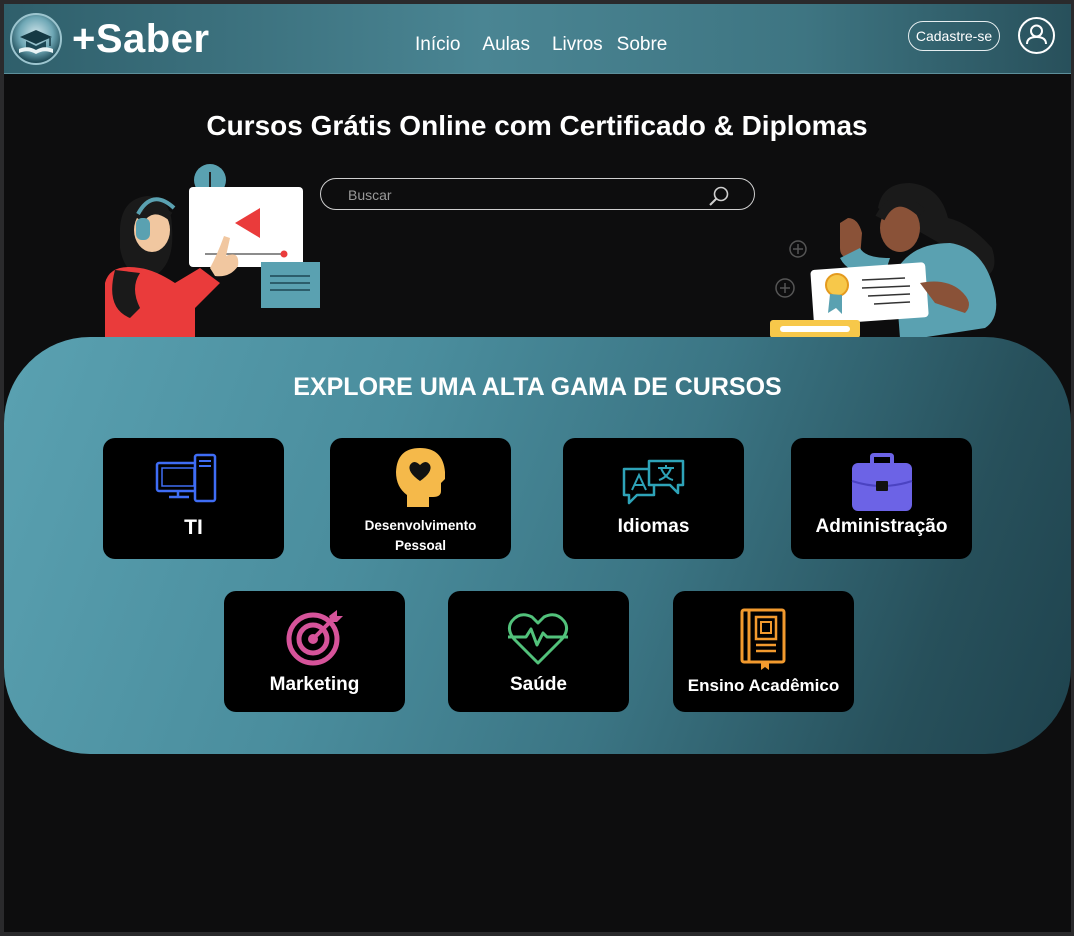 This screenshot has width=1074, height=936. Describe the element at coordinates (883, 260) in the screenshot. I see `student-certificate-illustration` at that location.